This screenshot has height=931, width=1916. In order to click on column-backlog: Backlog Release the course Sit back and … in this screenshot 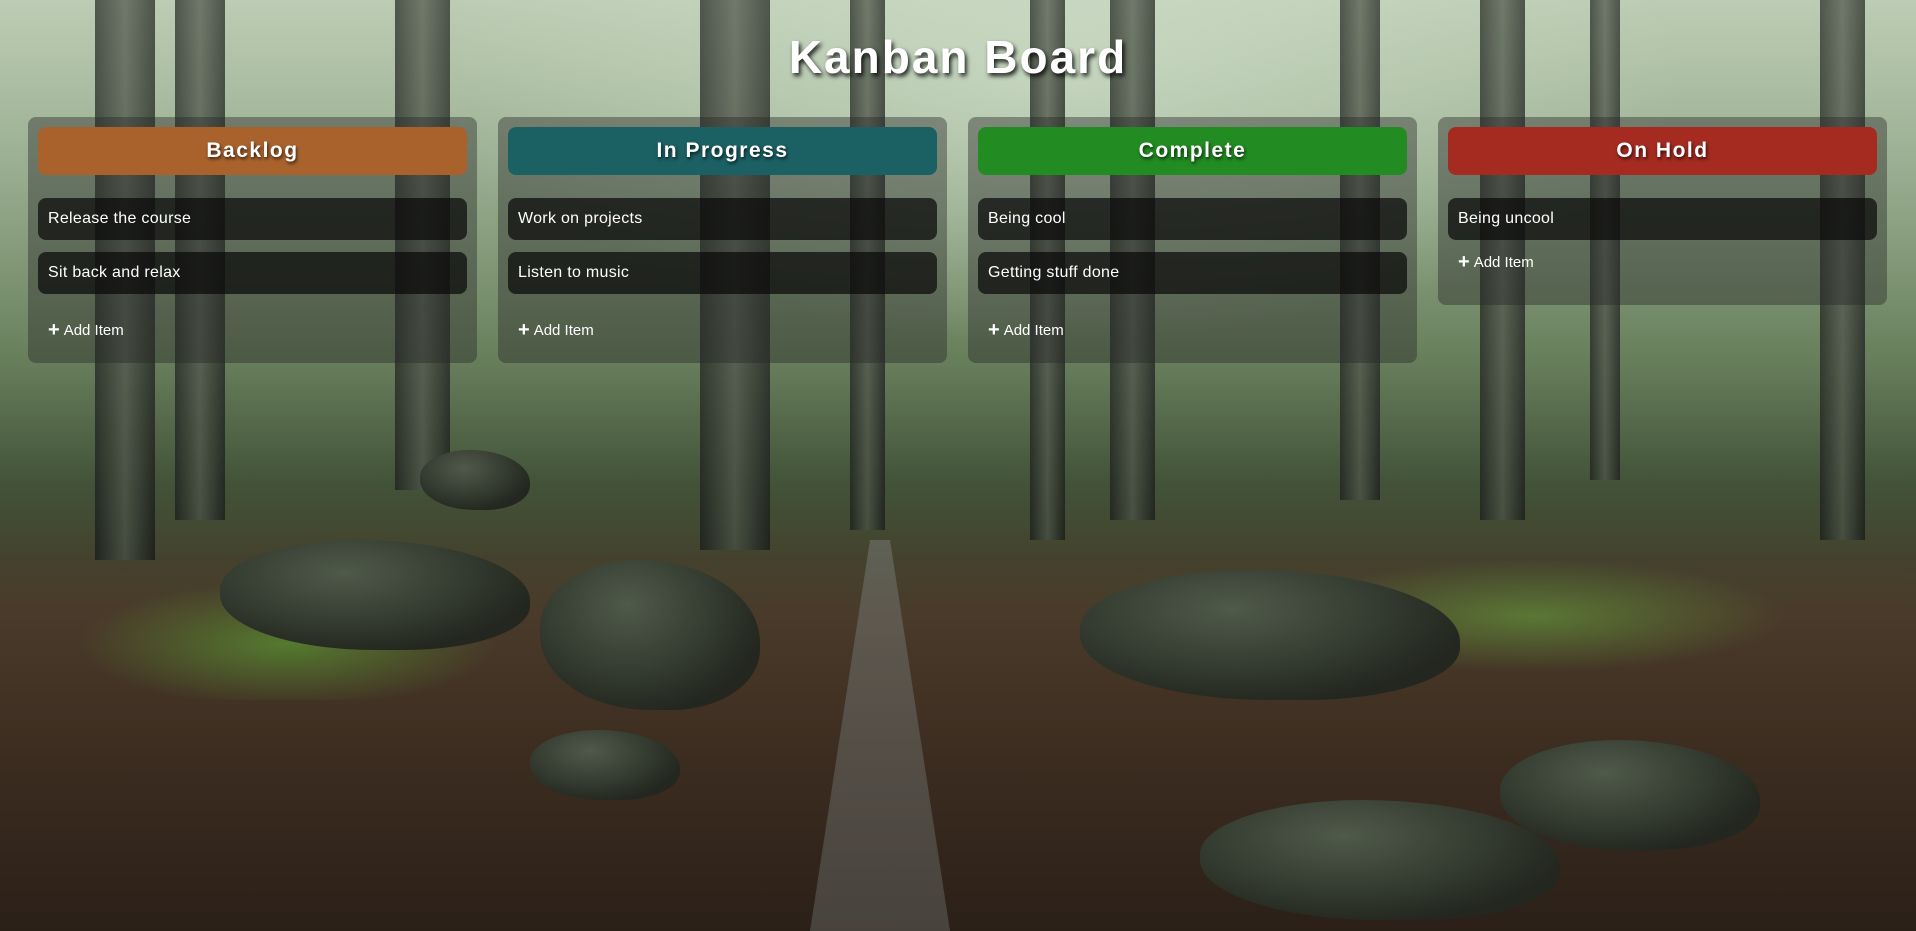, I will do `click(252, 240)`.